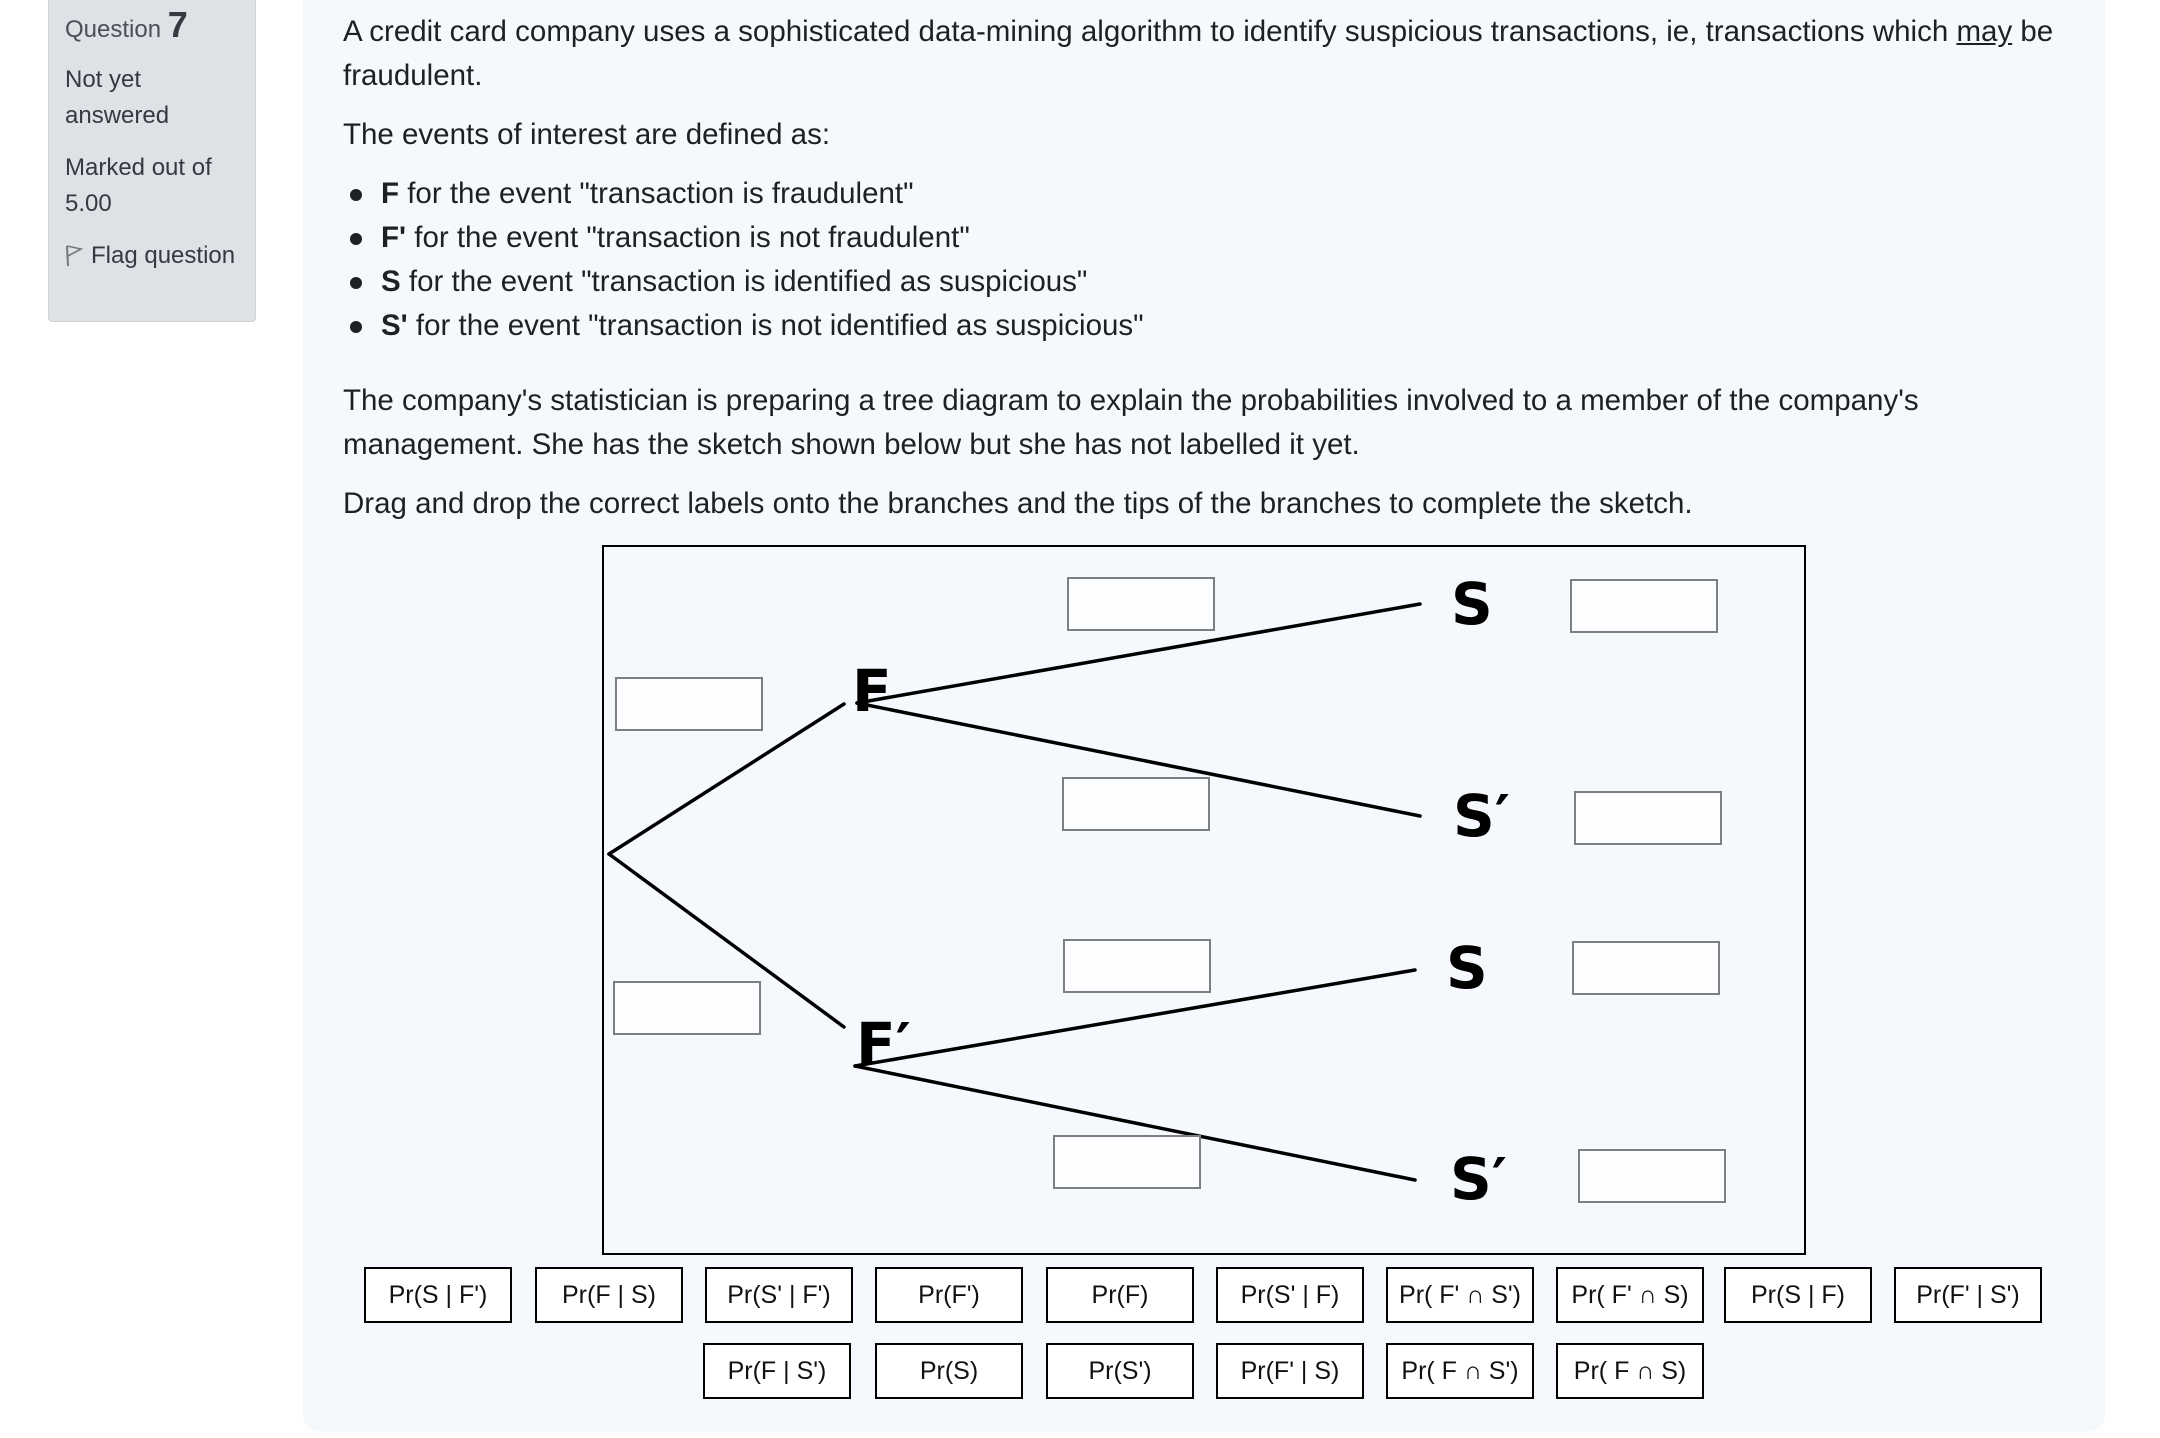 The height and width of the screenshot is (1438, 2160). Describe the element at coordinates (1120, 1371) in the screenshot. I see `drag-item: Pr(S')` at that location.